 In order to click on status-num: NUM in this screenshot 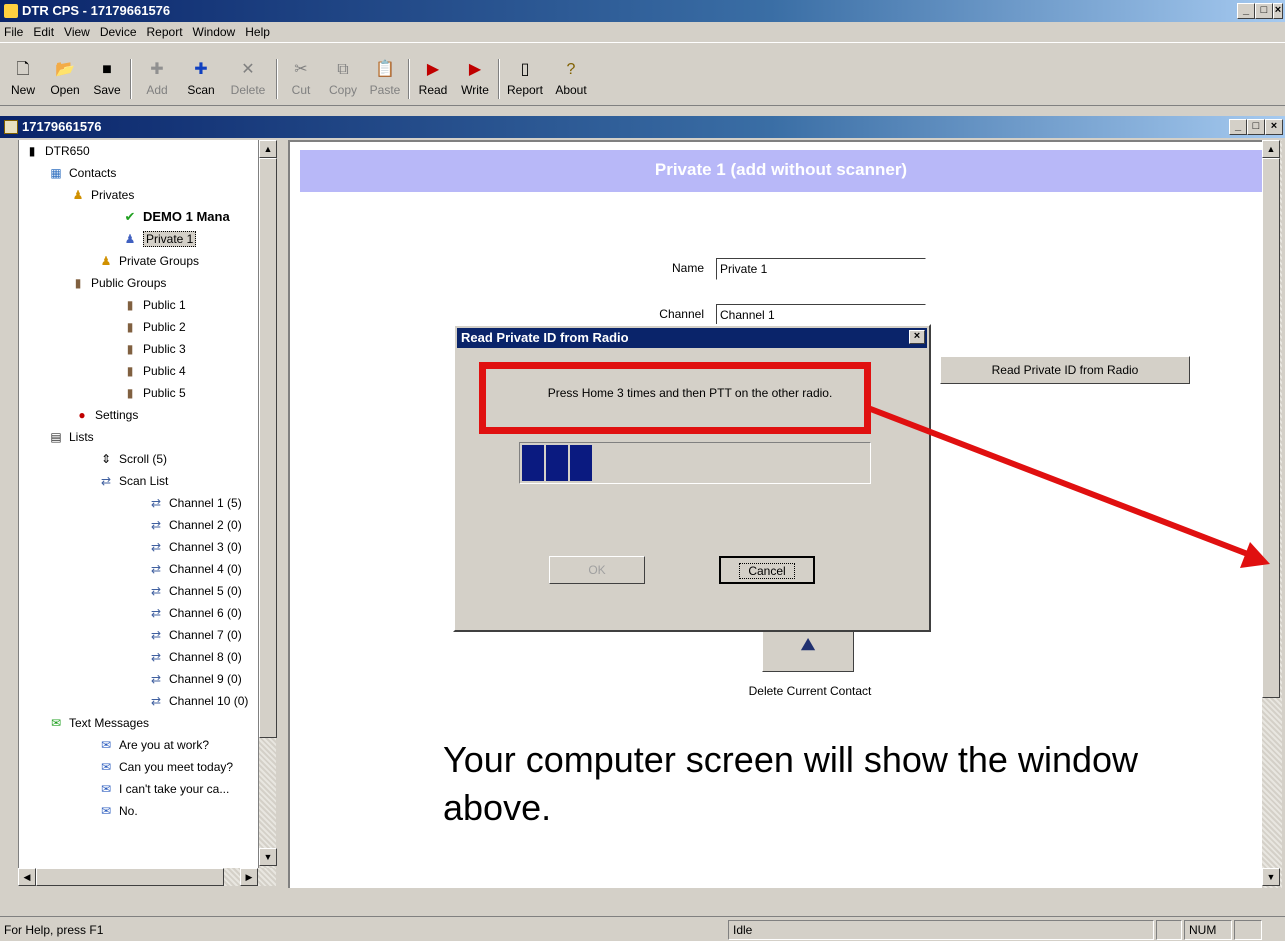, I will do `click(1208, 930)`.